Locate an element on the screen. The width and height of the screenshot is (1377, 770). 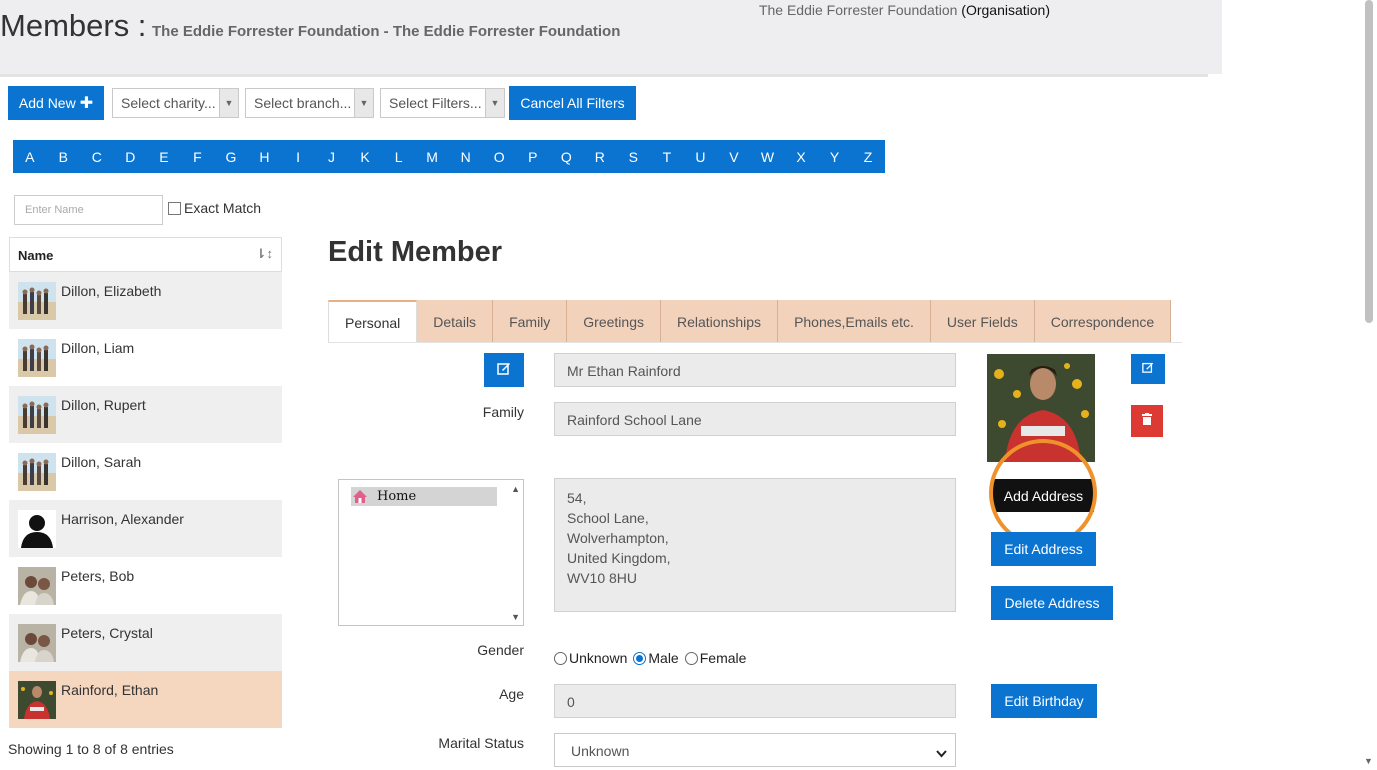
tab-correspondence: Correspondence is located at coordinates (1103, 321).